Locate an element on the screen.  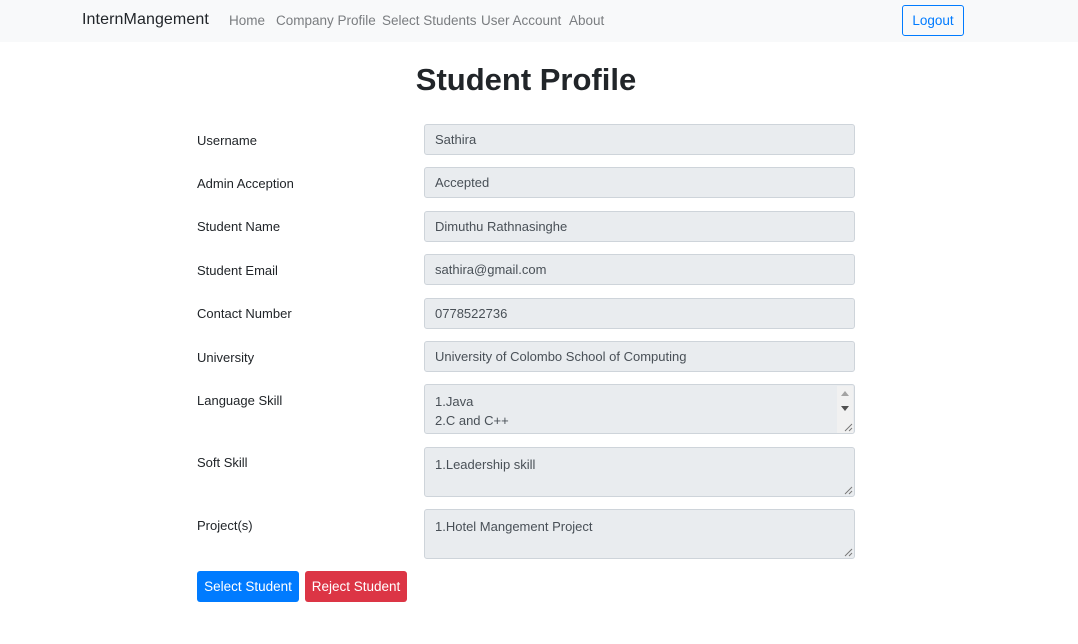
projects-label: Project(s) is located at coordinates (225, 525).